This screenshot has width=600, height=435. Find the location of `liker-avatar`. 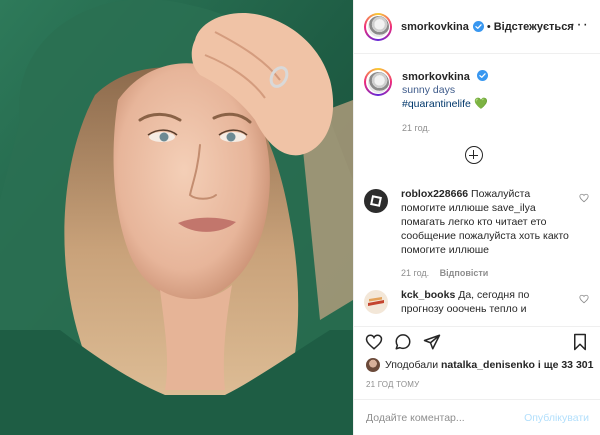

liker-avatar is located at coordinates (373, 365).